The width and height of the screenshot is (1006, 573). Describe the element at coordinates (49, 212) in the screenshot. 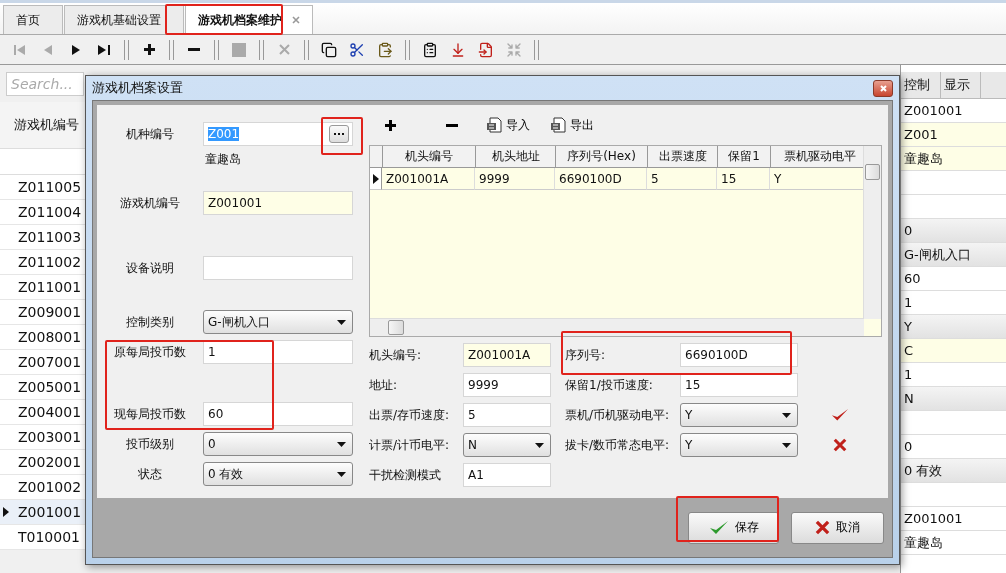

I see `row-text: Z011004` at that location.